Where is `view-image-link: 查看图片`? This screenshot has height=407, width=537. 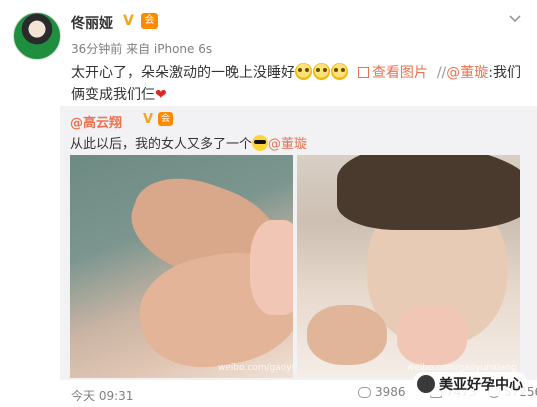
view-image-link: 查看图片 is located at coordinates (392, 73).